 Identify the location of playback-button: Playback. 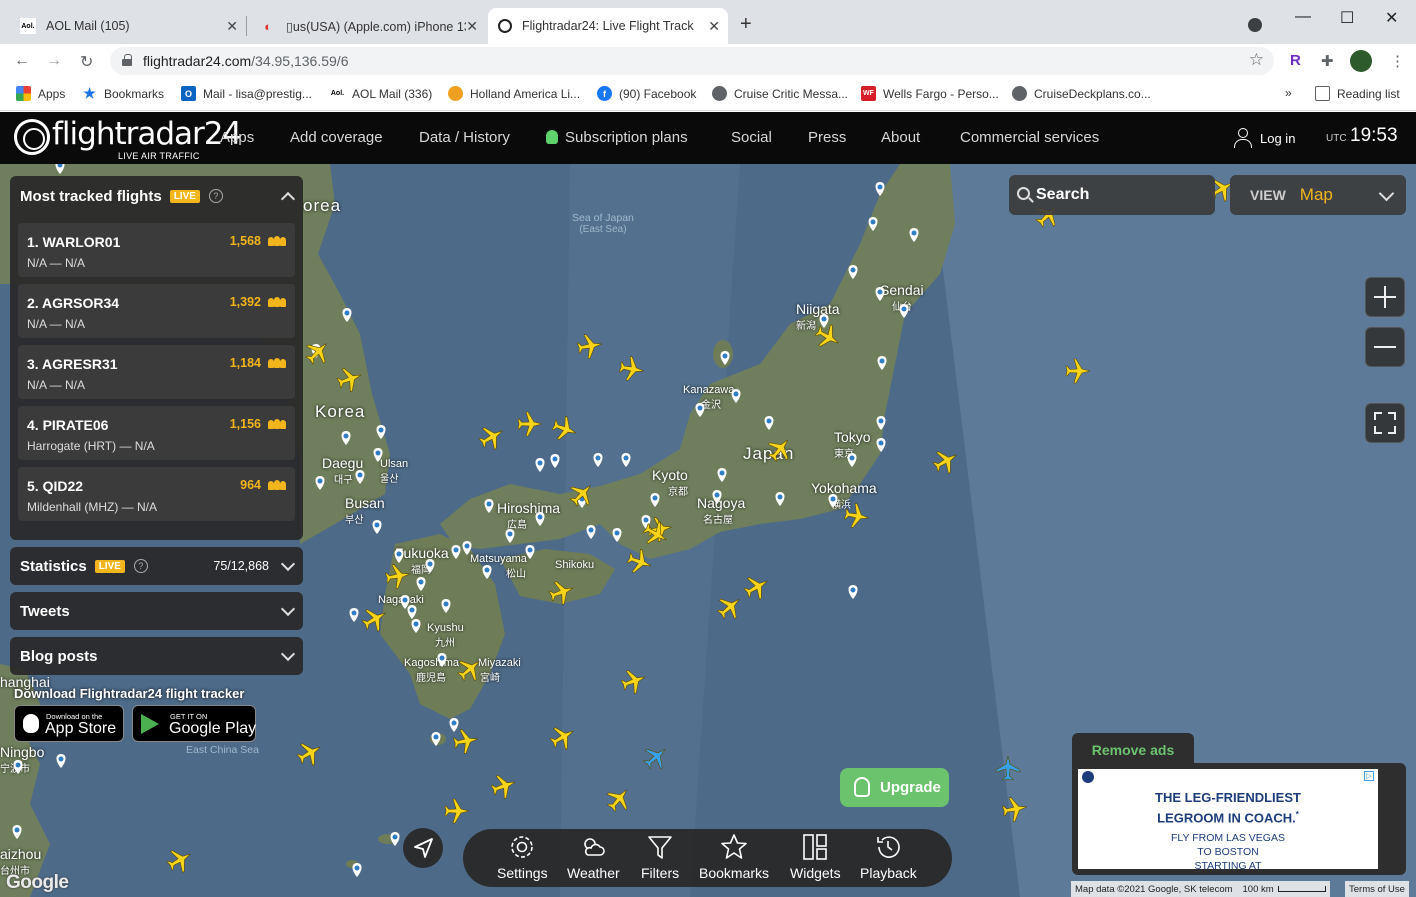
(888, 858).